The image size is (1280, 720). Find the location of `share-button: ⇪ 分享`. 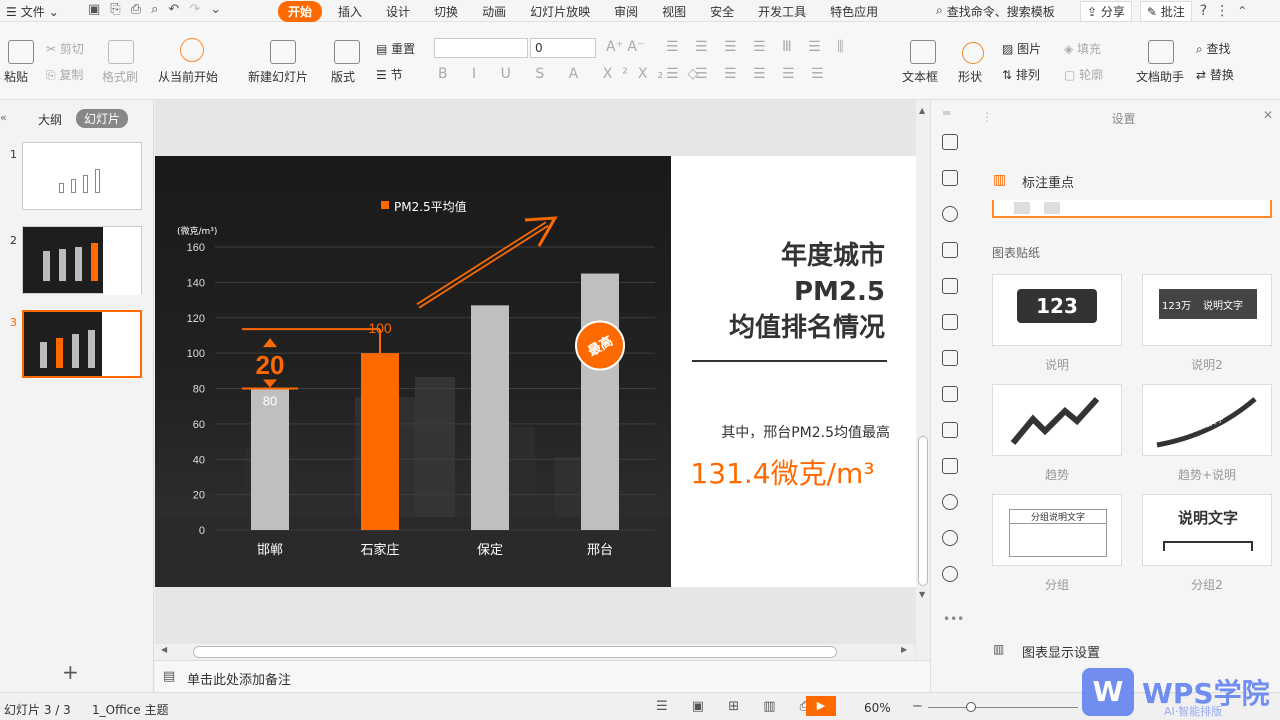

share-button: ⇪ 分享 is located at coordinates (1106, 11).